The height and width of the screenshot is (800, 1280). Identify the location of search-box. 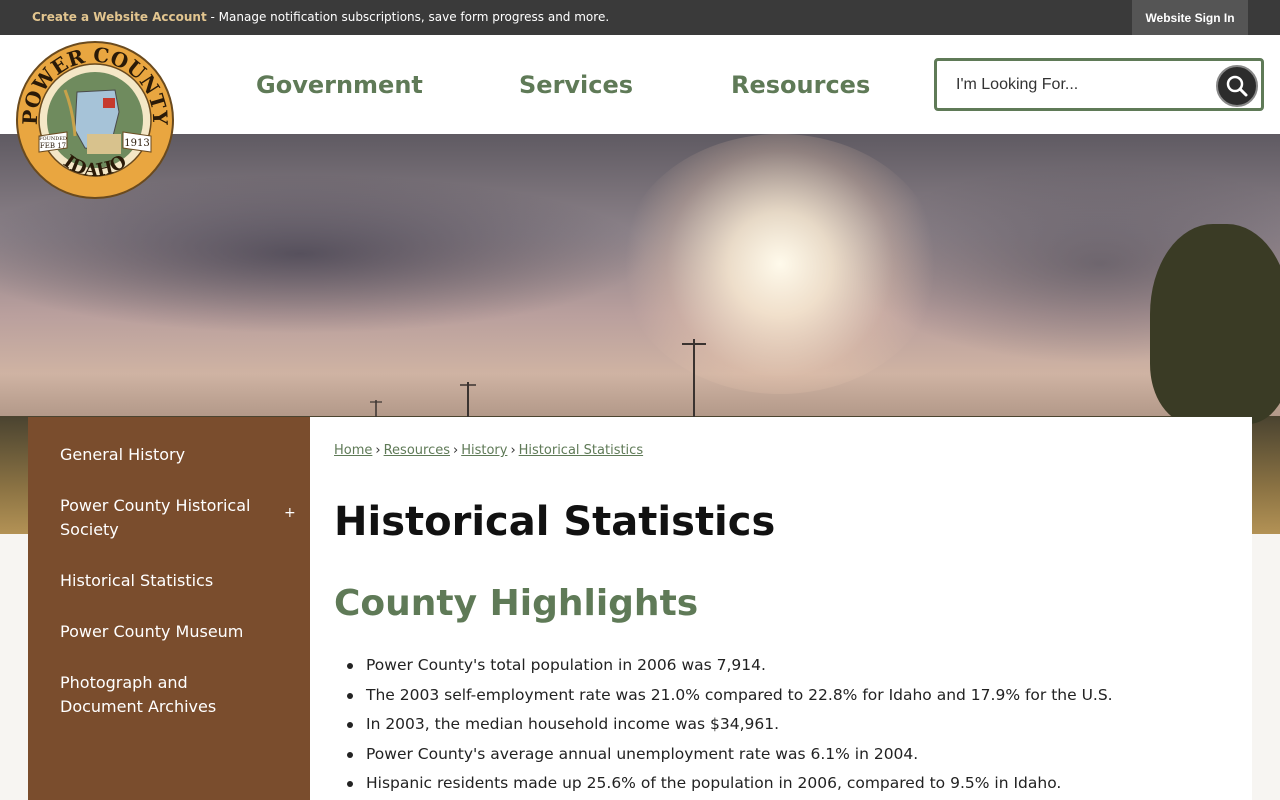
(1099, 84).